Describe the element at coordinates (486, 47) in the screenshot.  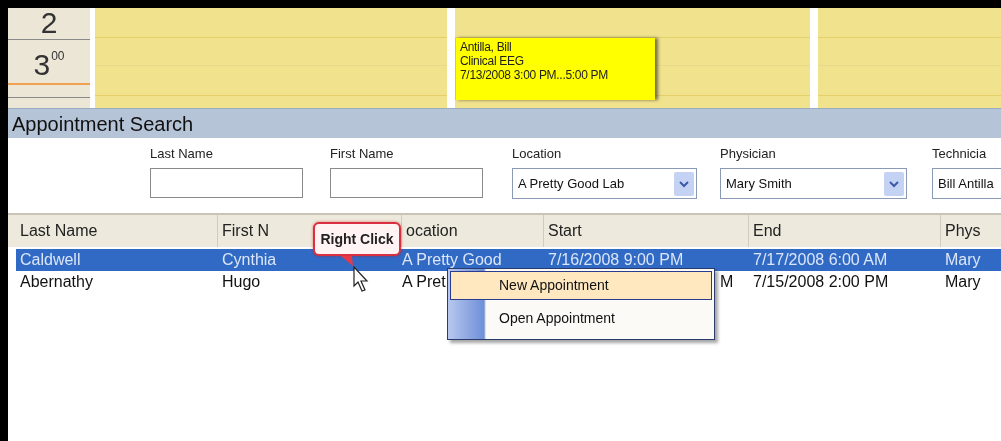
I see `appointment-text: Antilla, Bill` at that location.